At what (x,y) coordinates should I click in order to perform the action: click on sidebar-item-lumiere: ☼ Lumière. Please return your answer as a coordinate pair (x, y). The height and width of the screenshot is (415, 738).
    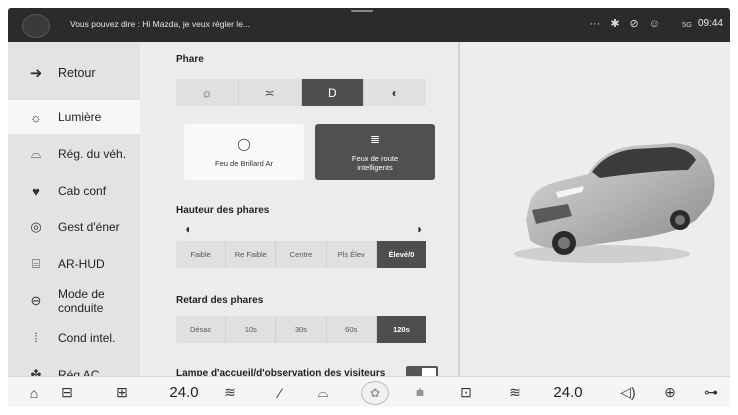
    Looking at the image, I should click on (74, 117).